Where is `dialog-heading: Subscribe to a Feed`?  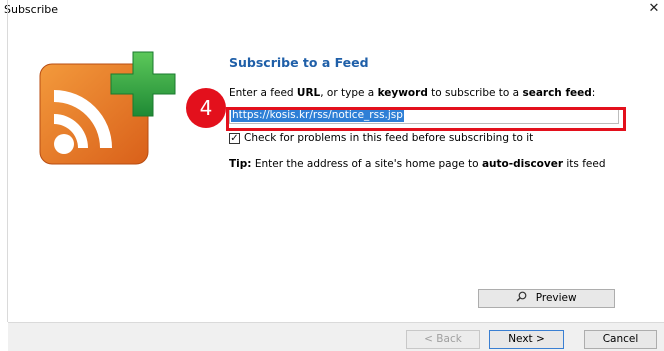 dialog-heading: Subscribe to a Feed is located at coordinates (299, 62).